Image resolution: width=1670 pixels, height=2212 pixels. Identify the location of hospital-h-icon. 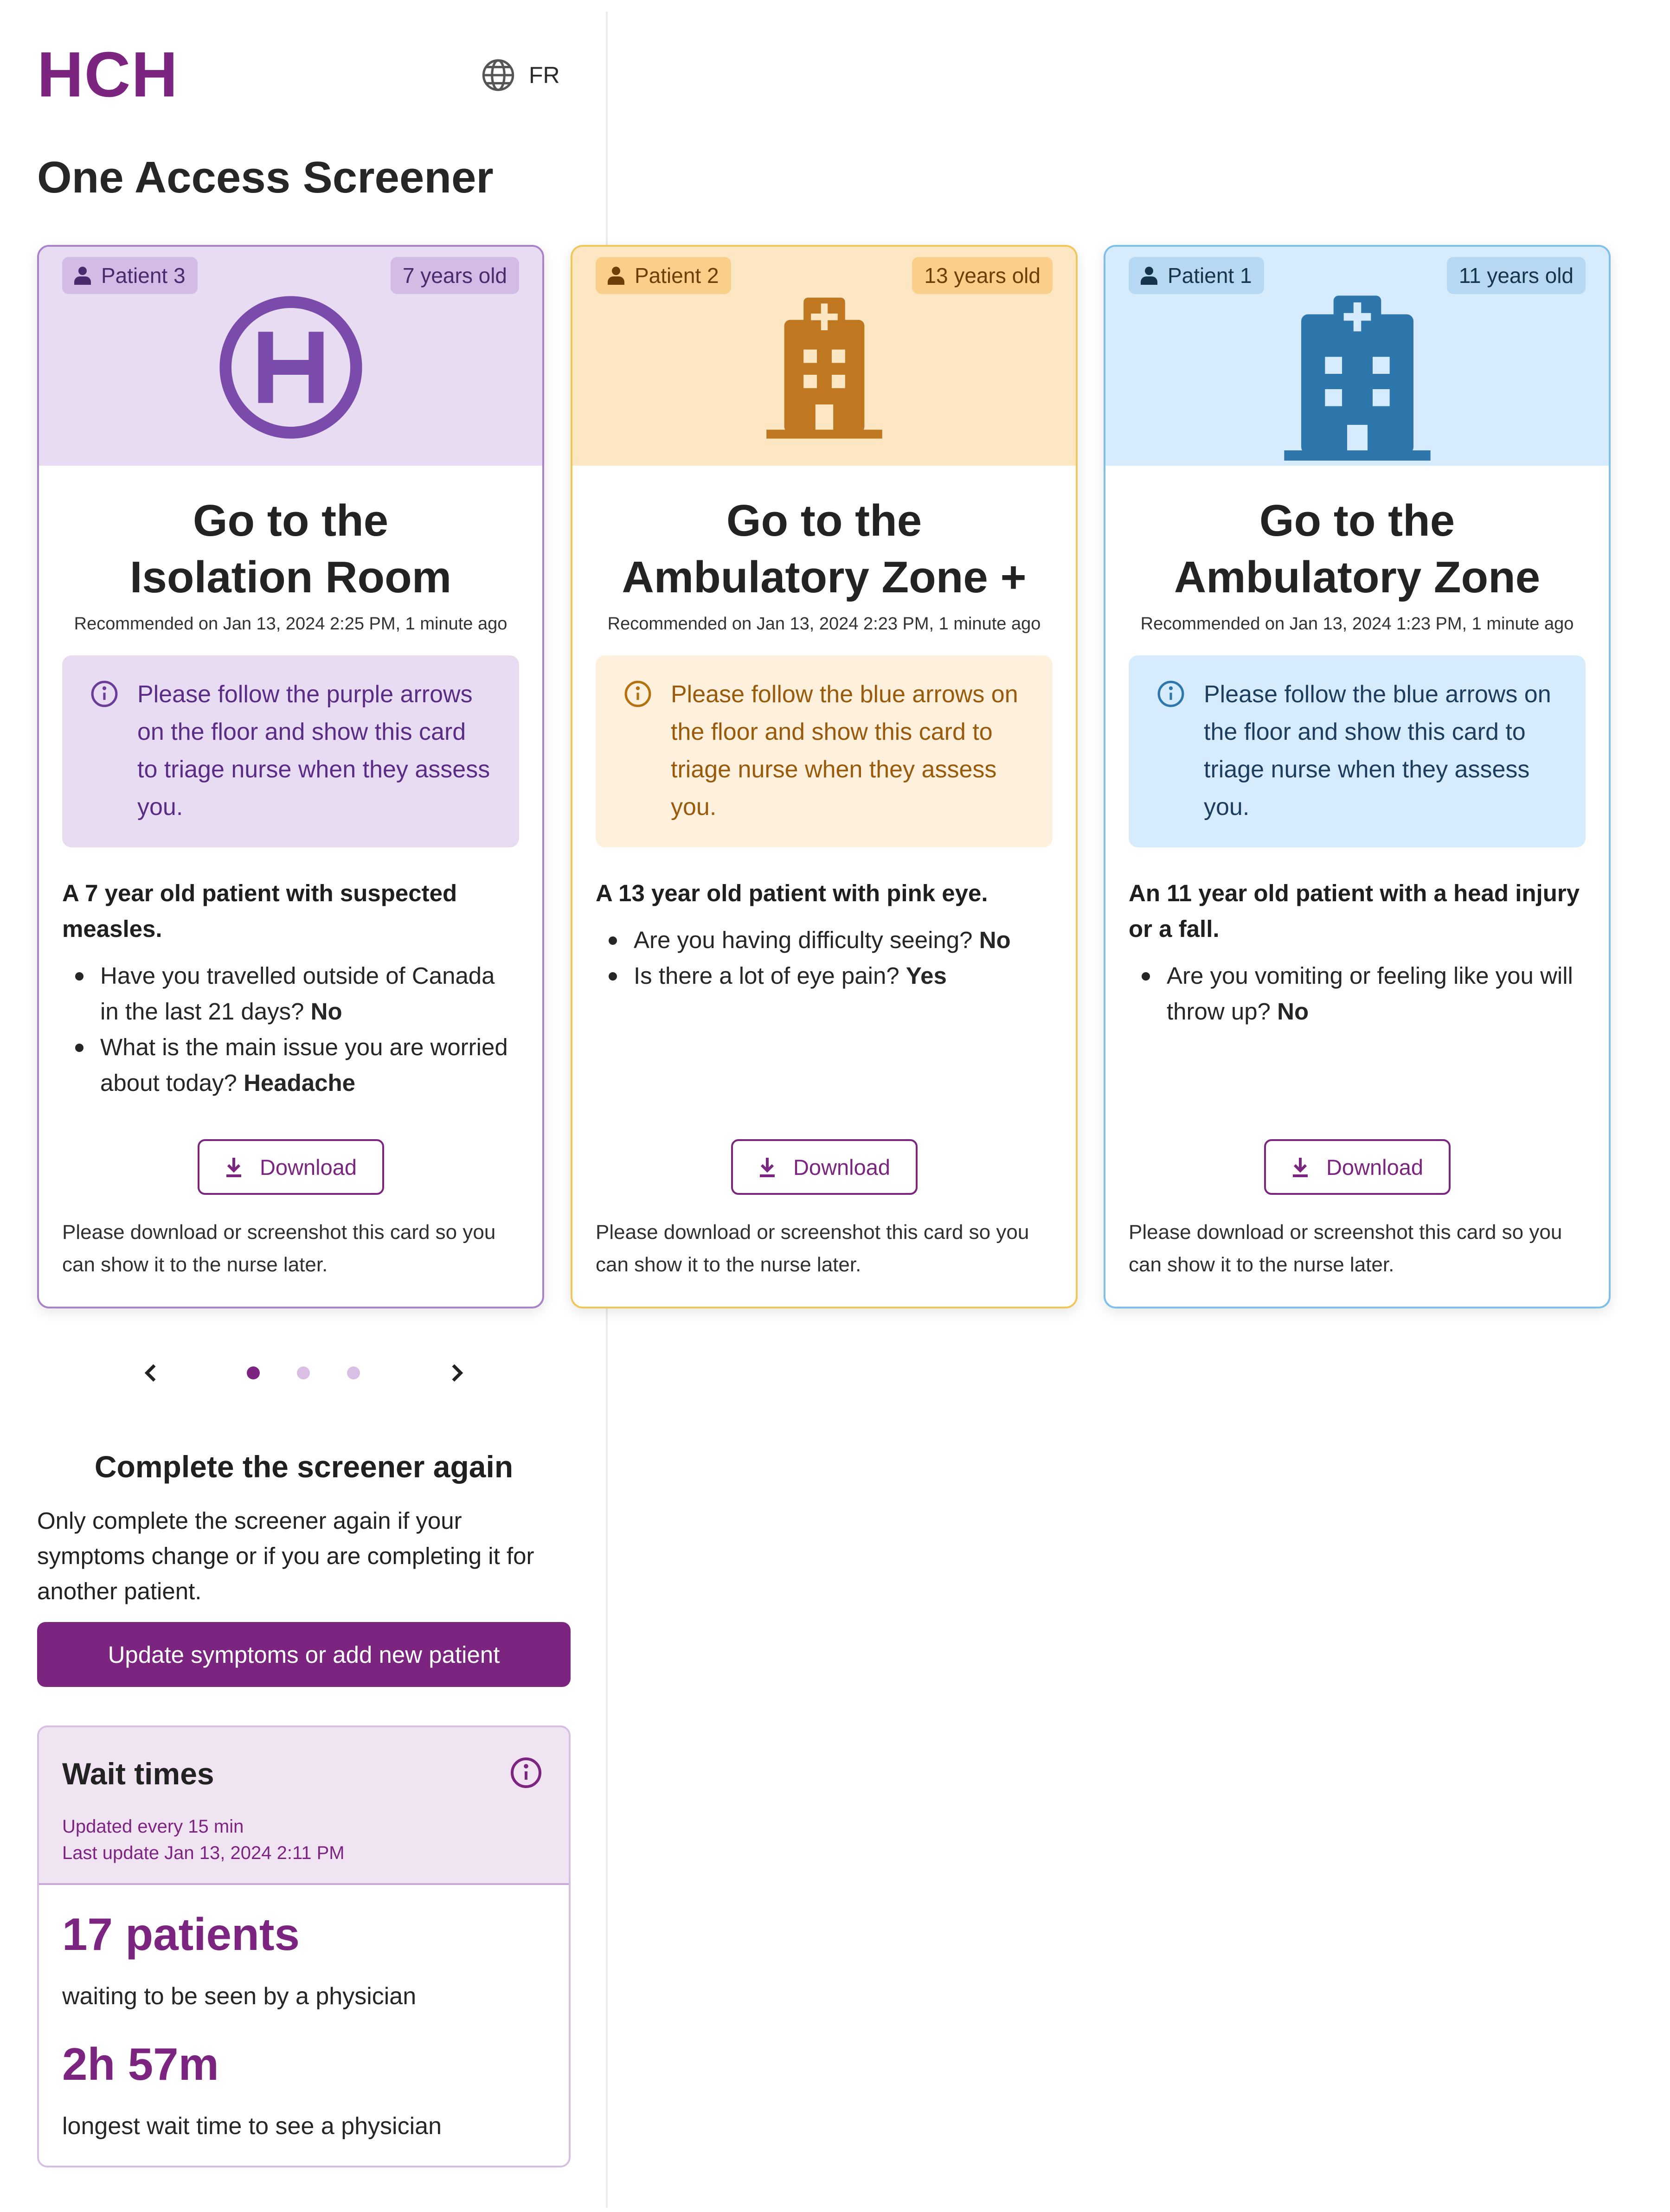
(291, 367).